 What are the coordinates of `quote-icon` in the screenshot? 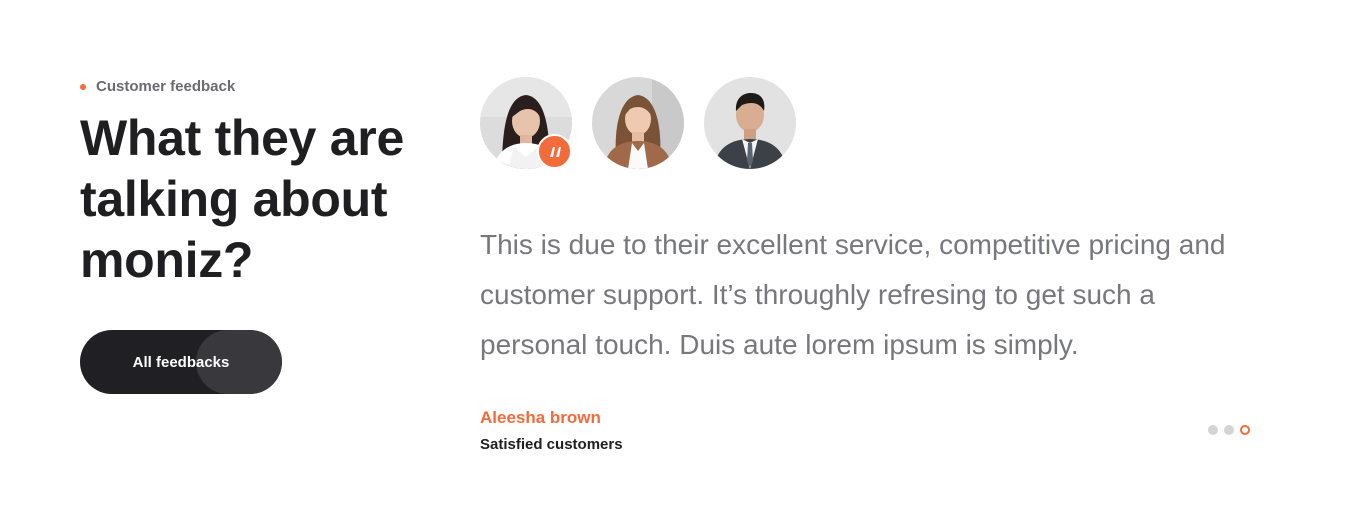 It's located at (555, 151).